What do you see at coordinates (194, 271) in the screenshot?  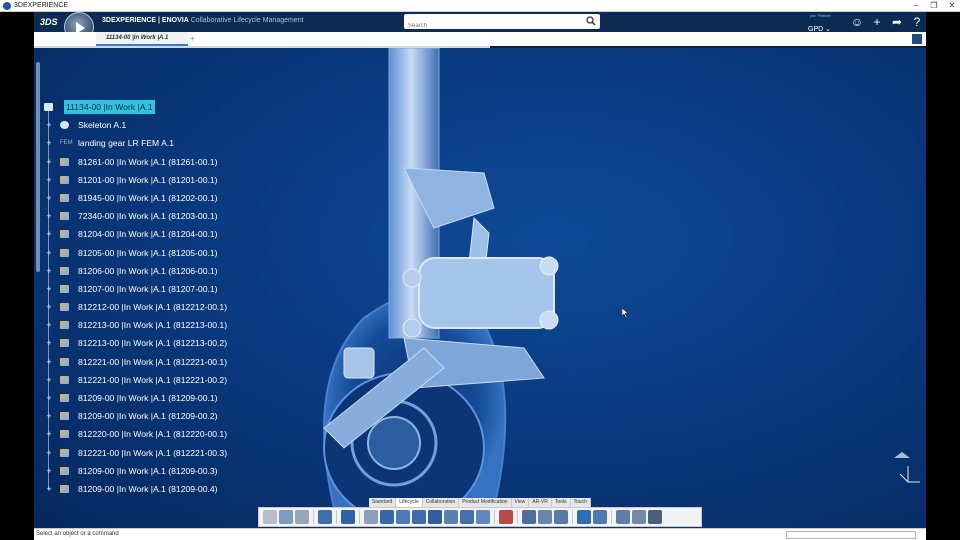 I see `tree-item: +81206-00 |In Work |A.1 (81206-00.1)` at bounding box center [194, 271].